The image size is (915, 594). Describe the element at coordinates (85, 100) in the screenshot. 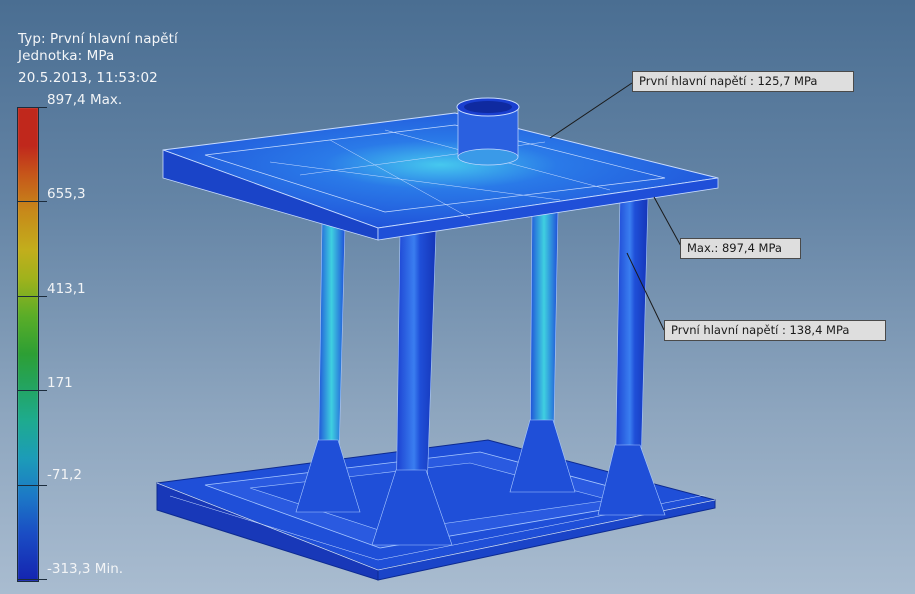

I see `scale-label-max: 897,4 Max.` at that location.